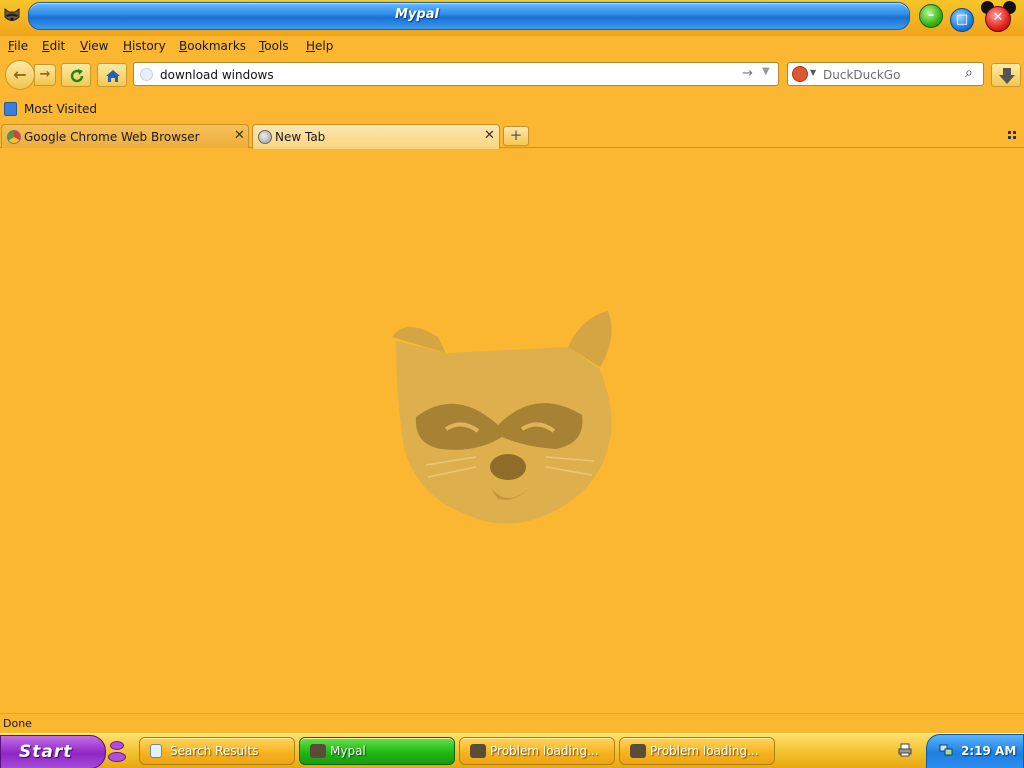 Image resolution: width=1024 pixels, height=768 pixels. What do you see at coordinates (61, 109) in the screenshot?
I see `bookmark-label: Most Visited` at bounding box center [61, 109].